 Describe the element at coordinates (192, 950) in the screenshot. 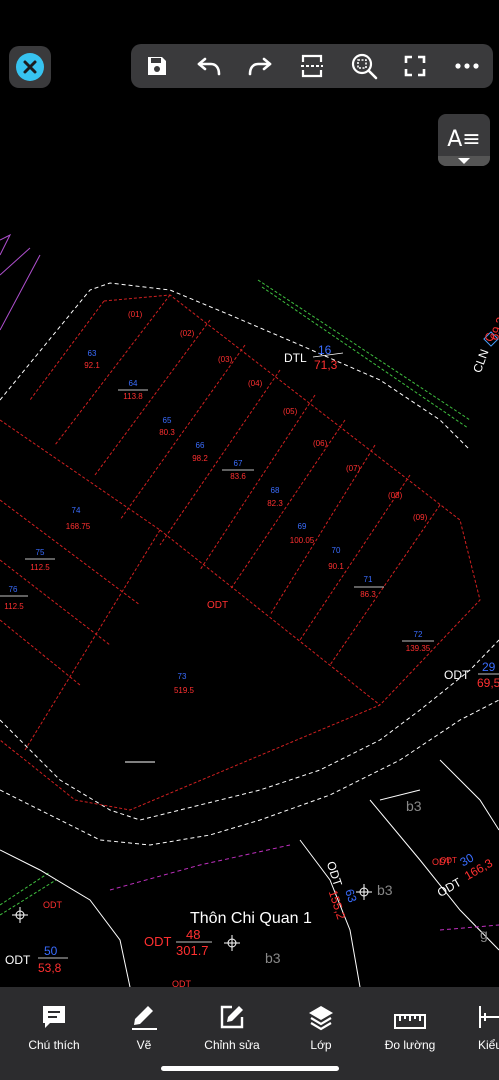

I see `lot-48-area: 301.7` at that location.